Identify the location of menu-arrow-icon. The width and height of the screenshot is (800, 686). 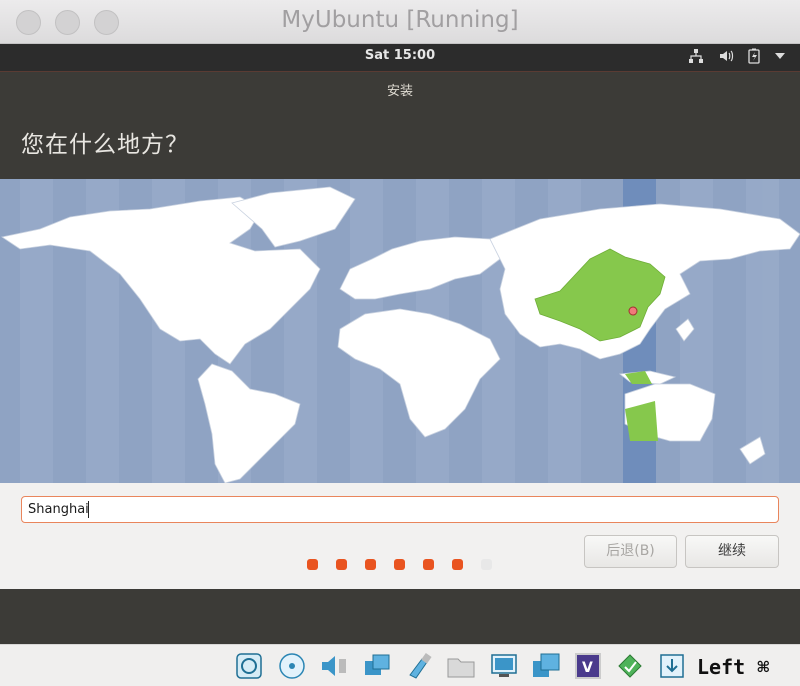
(780, 56).